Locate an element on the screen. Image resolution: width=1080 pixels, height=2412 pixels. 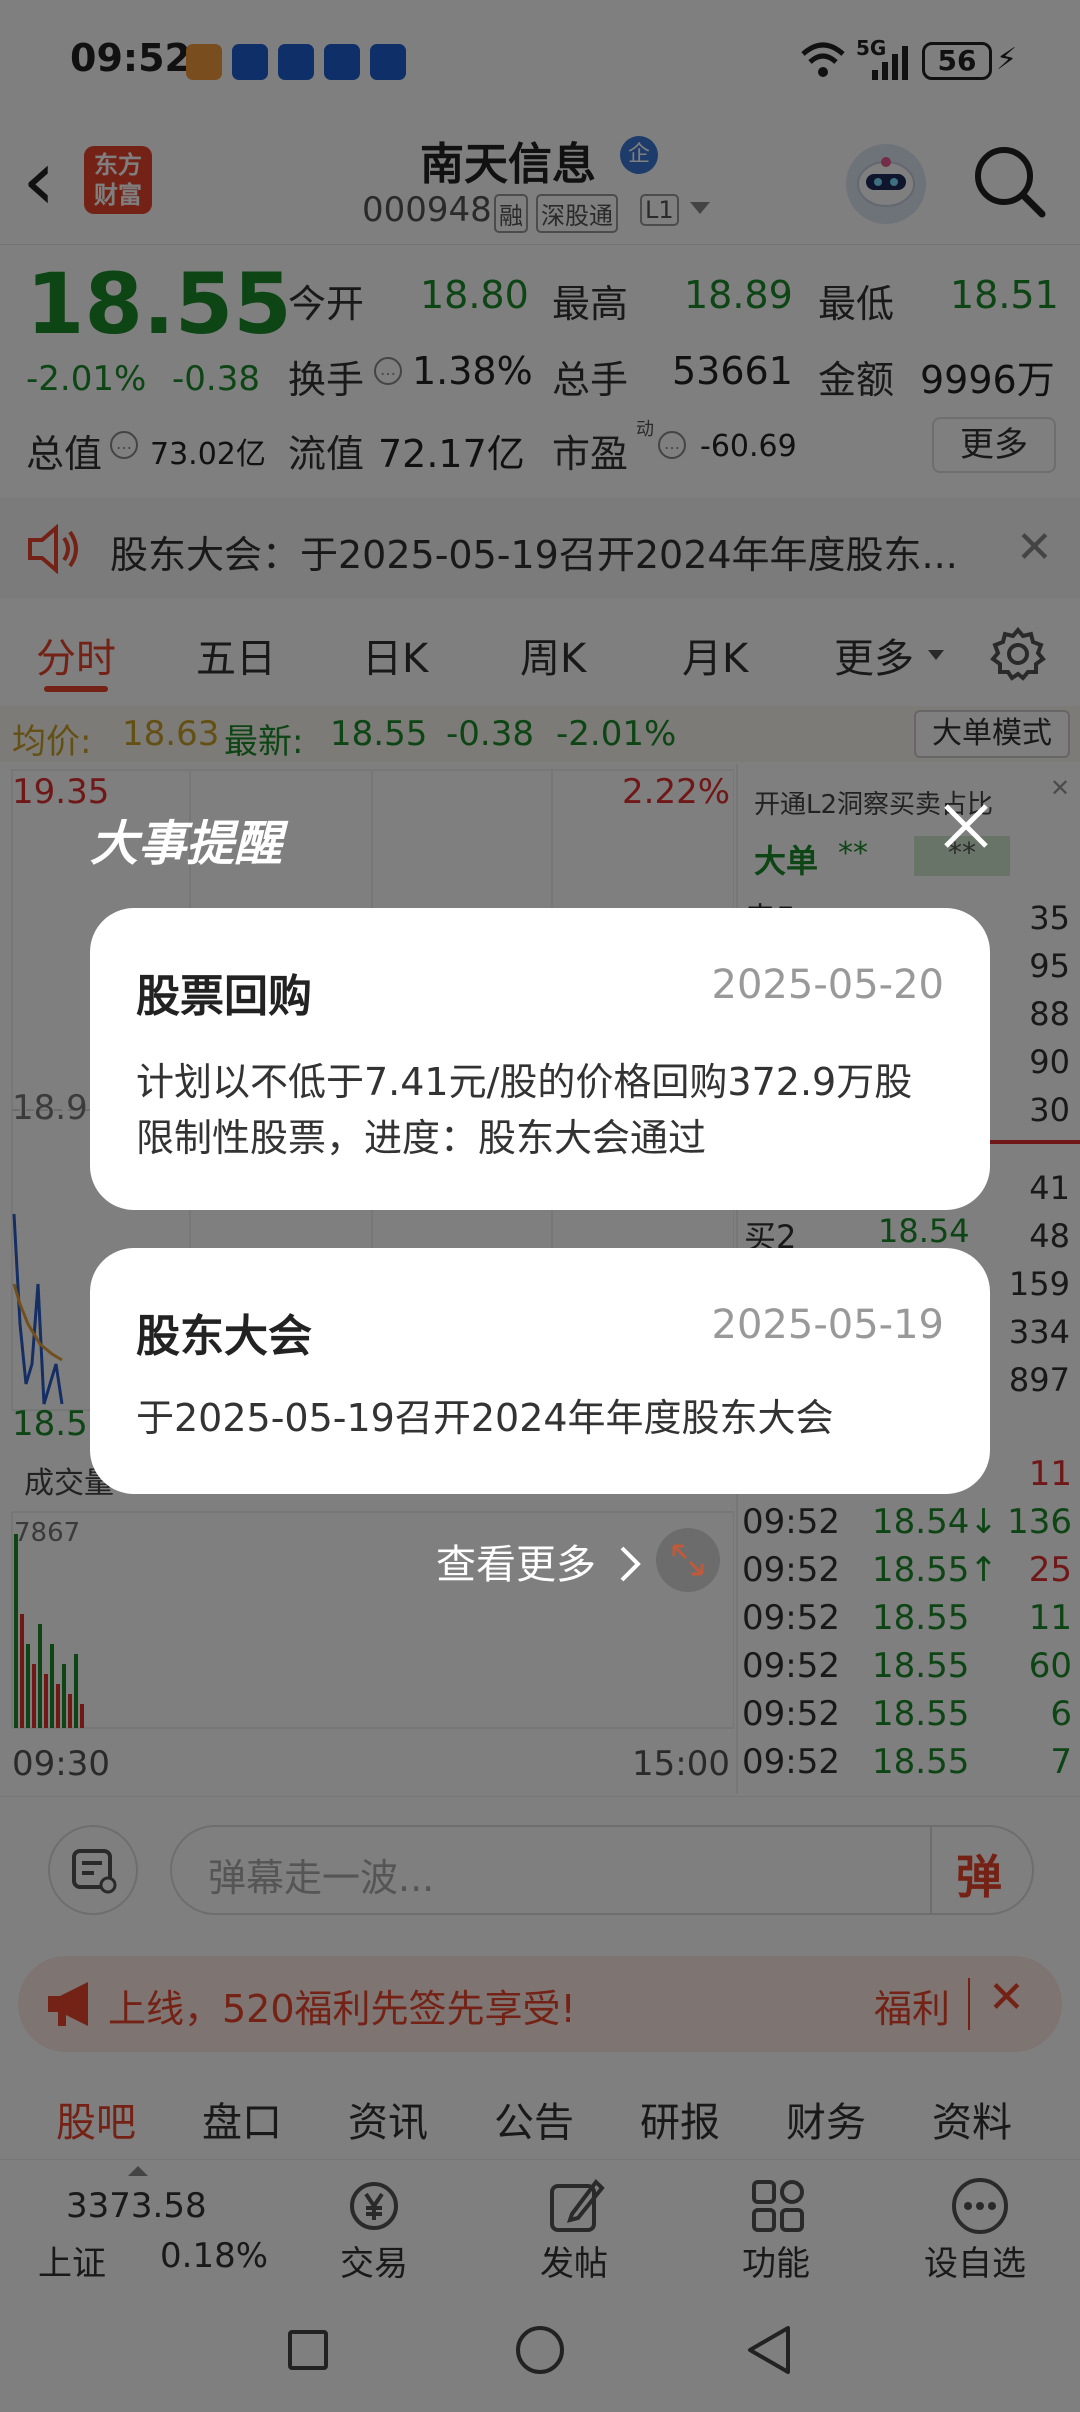
expand-icon is located at coordinates (688, 1560).